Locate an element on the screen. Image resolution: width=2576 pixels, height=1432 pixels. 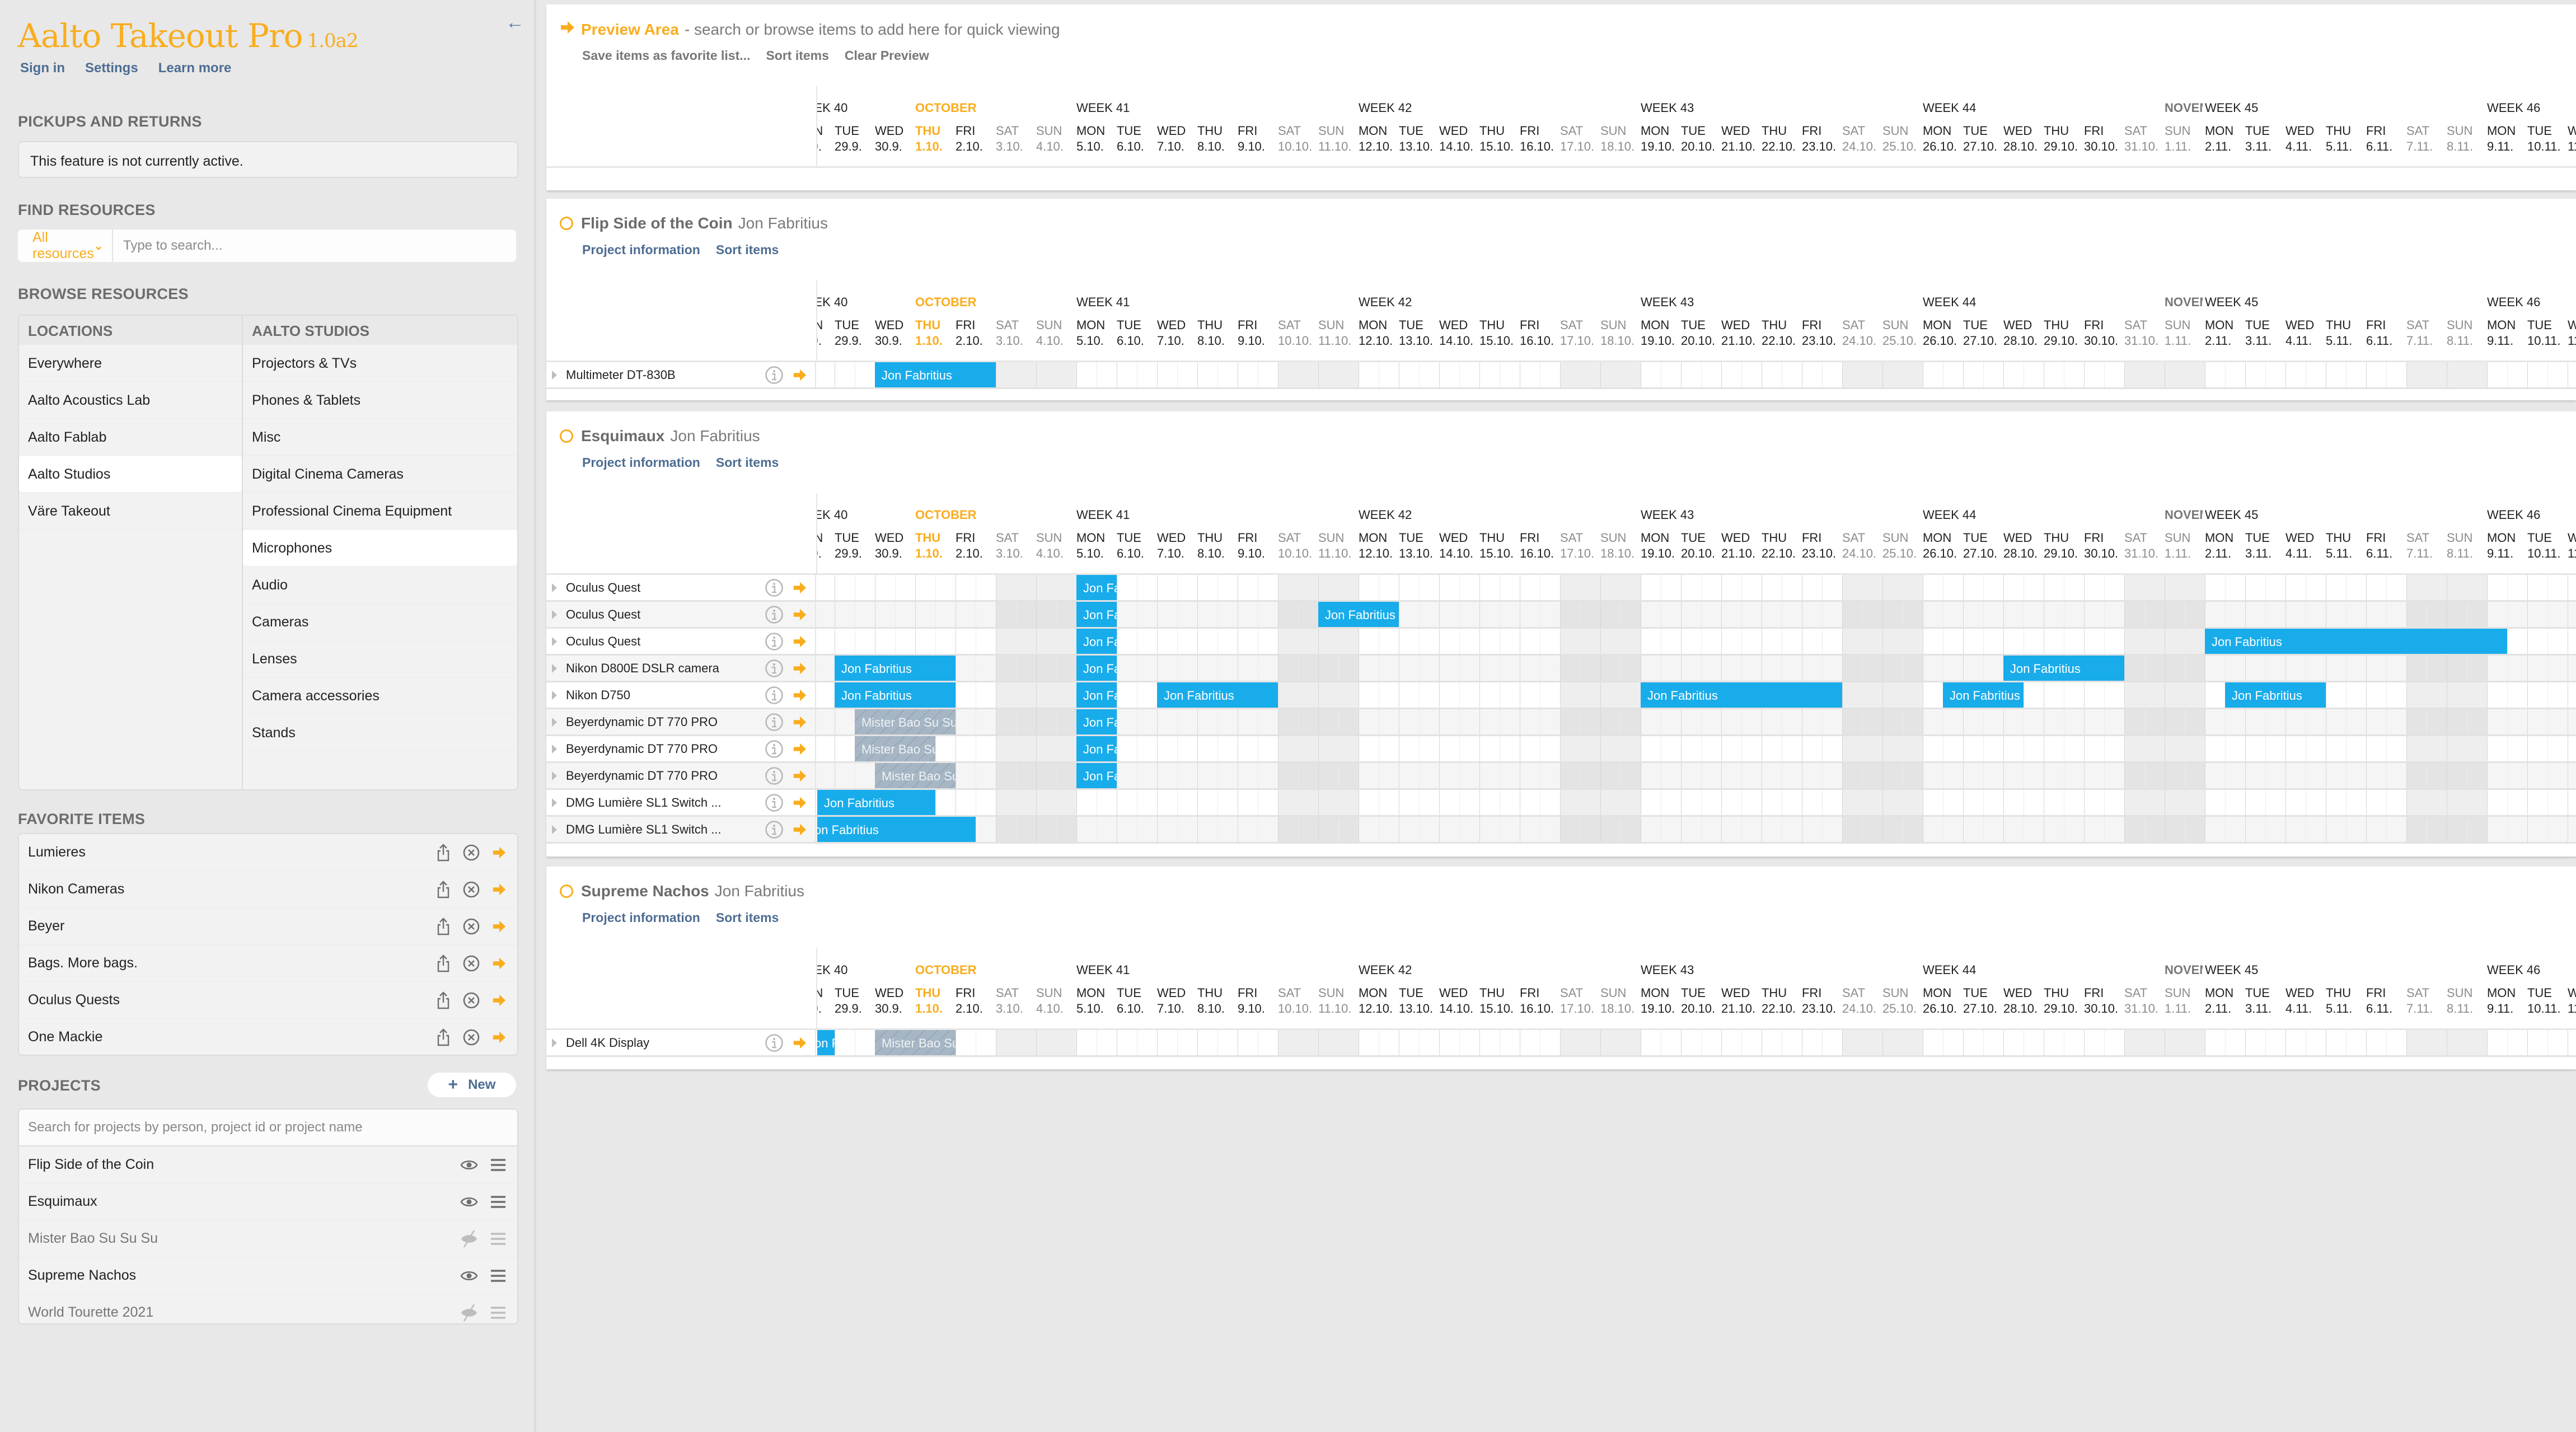
favorite-item-name: One Mackie is located at coordinates (226, 1037).